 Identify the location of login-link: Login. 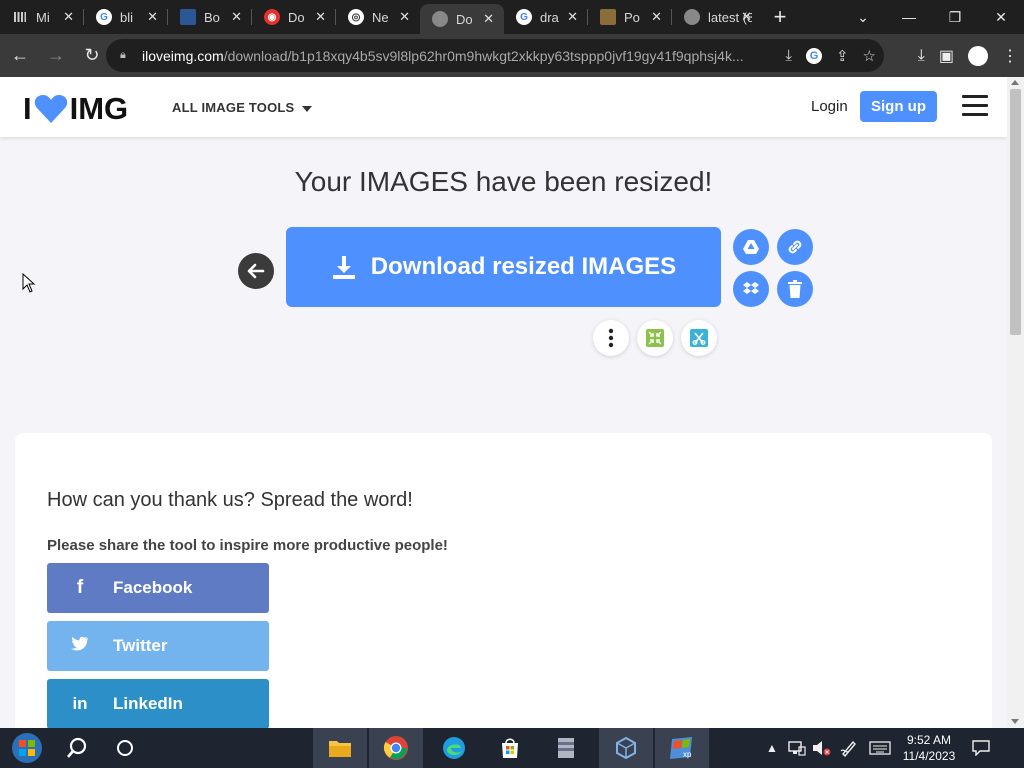
(829, 106).